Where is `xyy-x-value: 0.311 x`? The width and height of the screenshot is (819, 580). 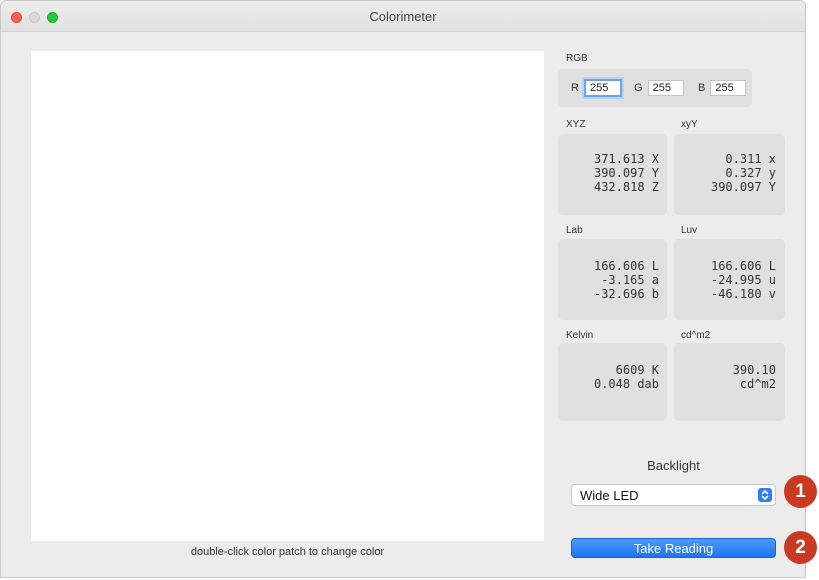 xyy-x-value: 0.311 x is located at coordinates (750, 159).